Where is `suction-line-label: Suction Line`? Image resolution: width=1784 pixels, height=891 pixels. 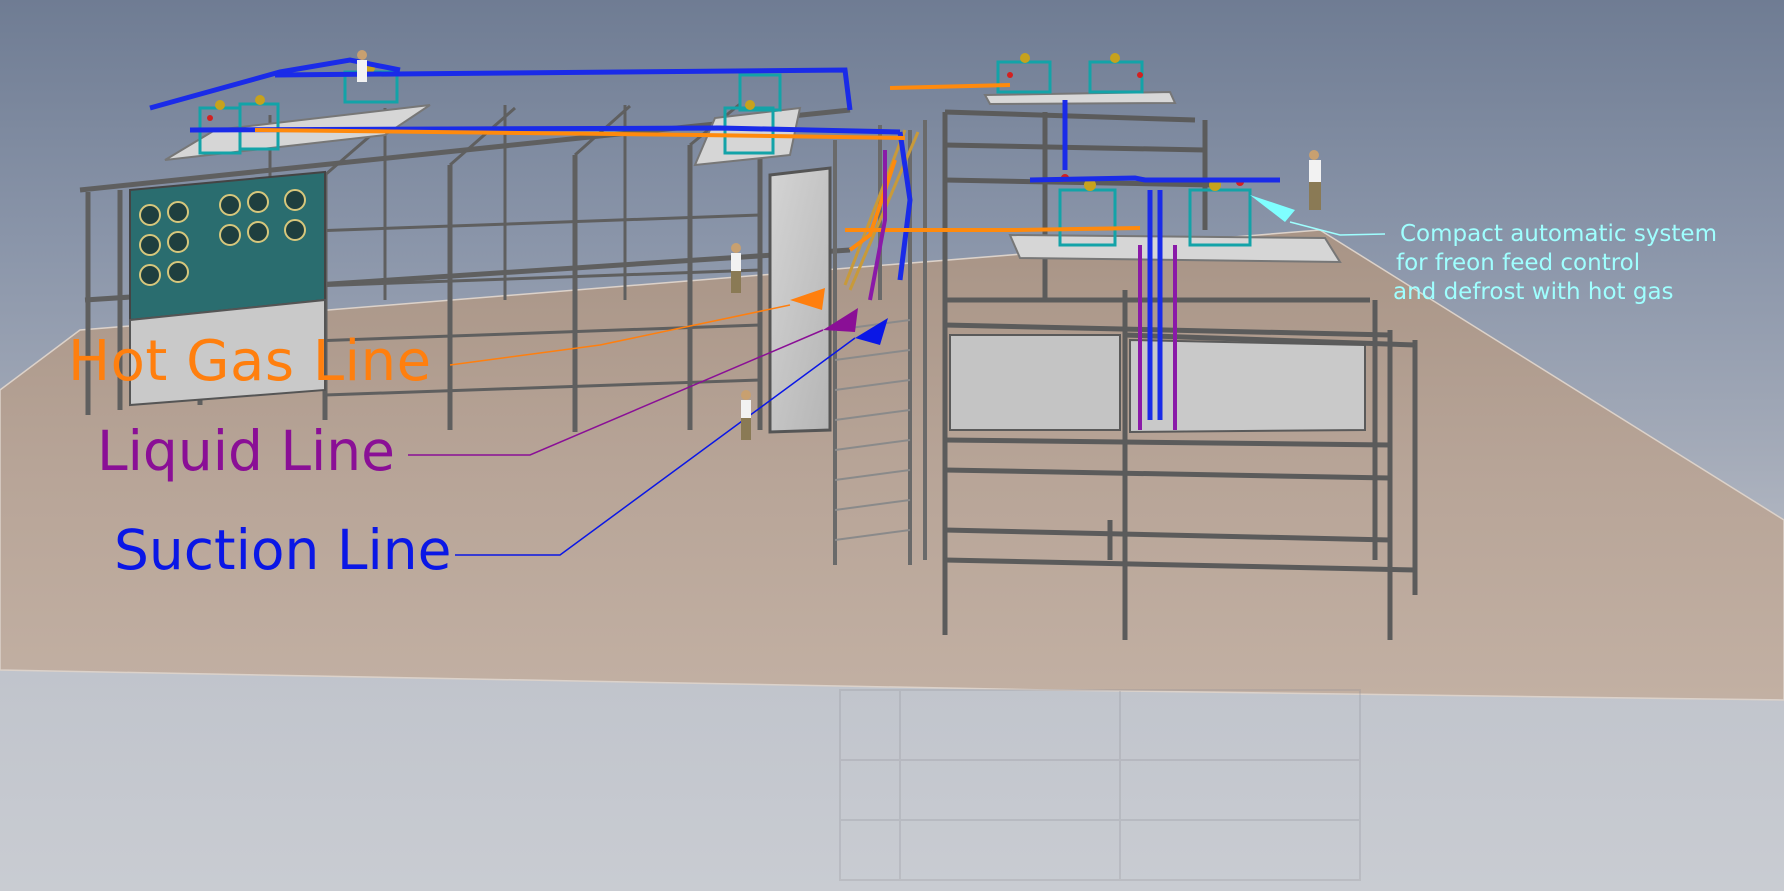
suction-line-label: Suction Line is located at coordinates (283, 550).